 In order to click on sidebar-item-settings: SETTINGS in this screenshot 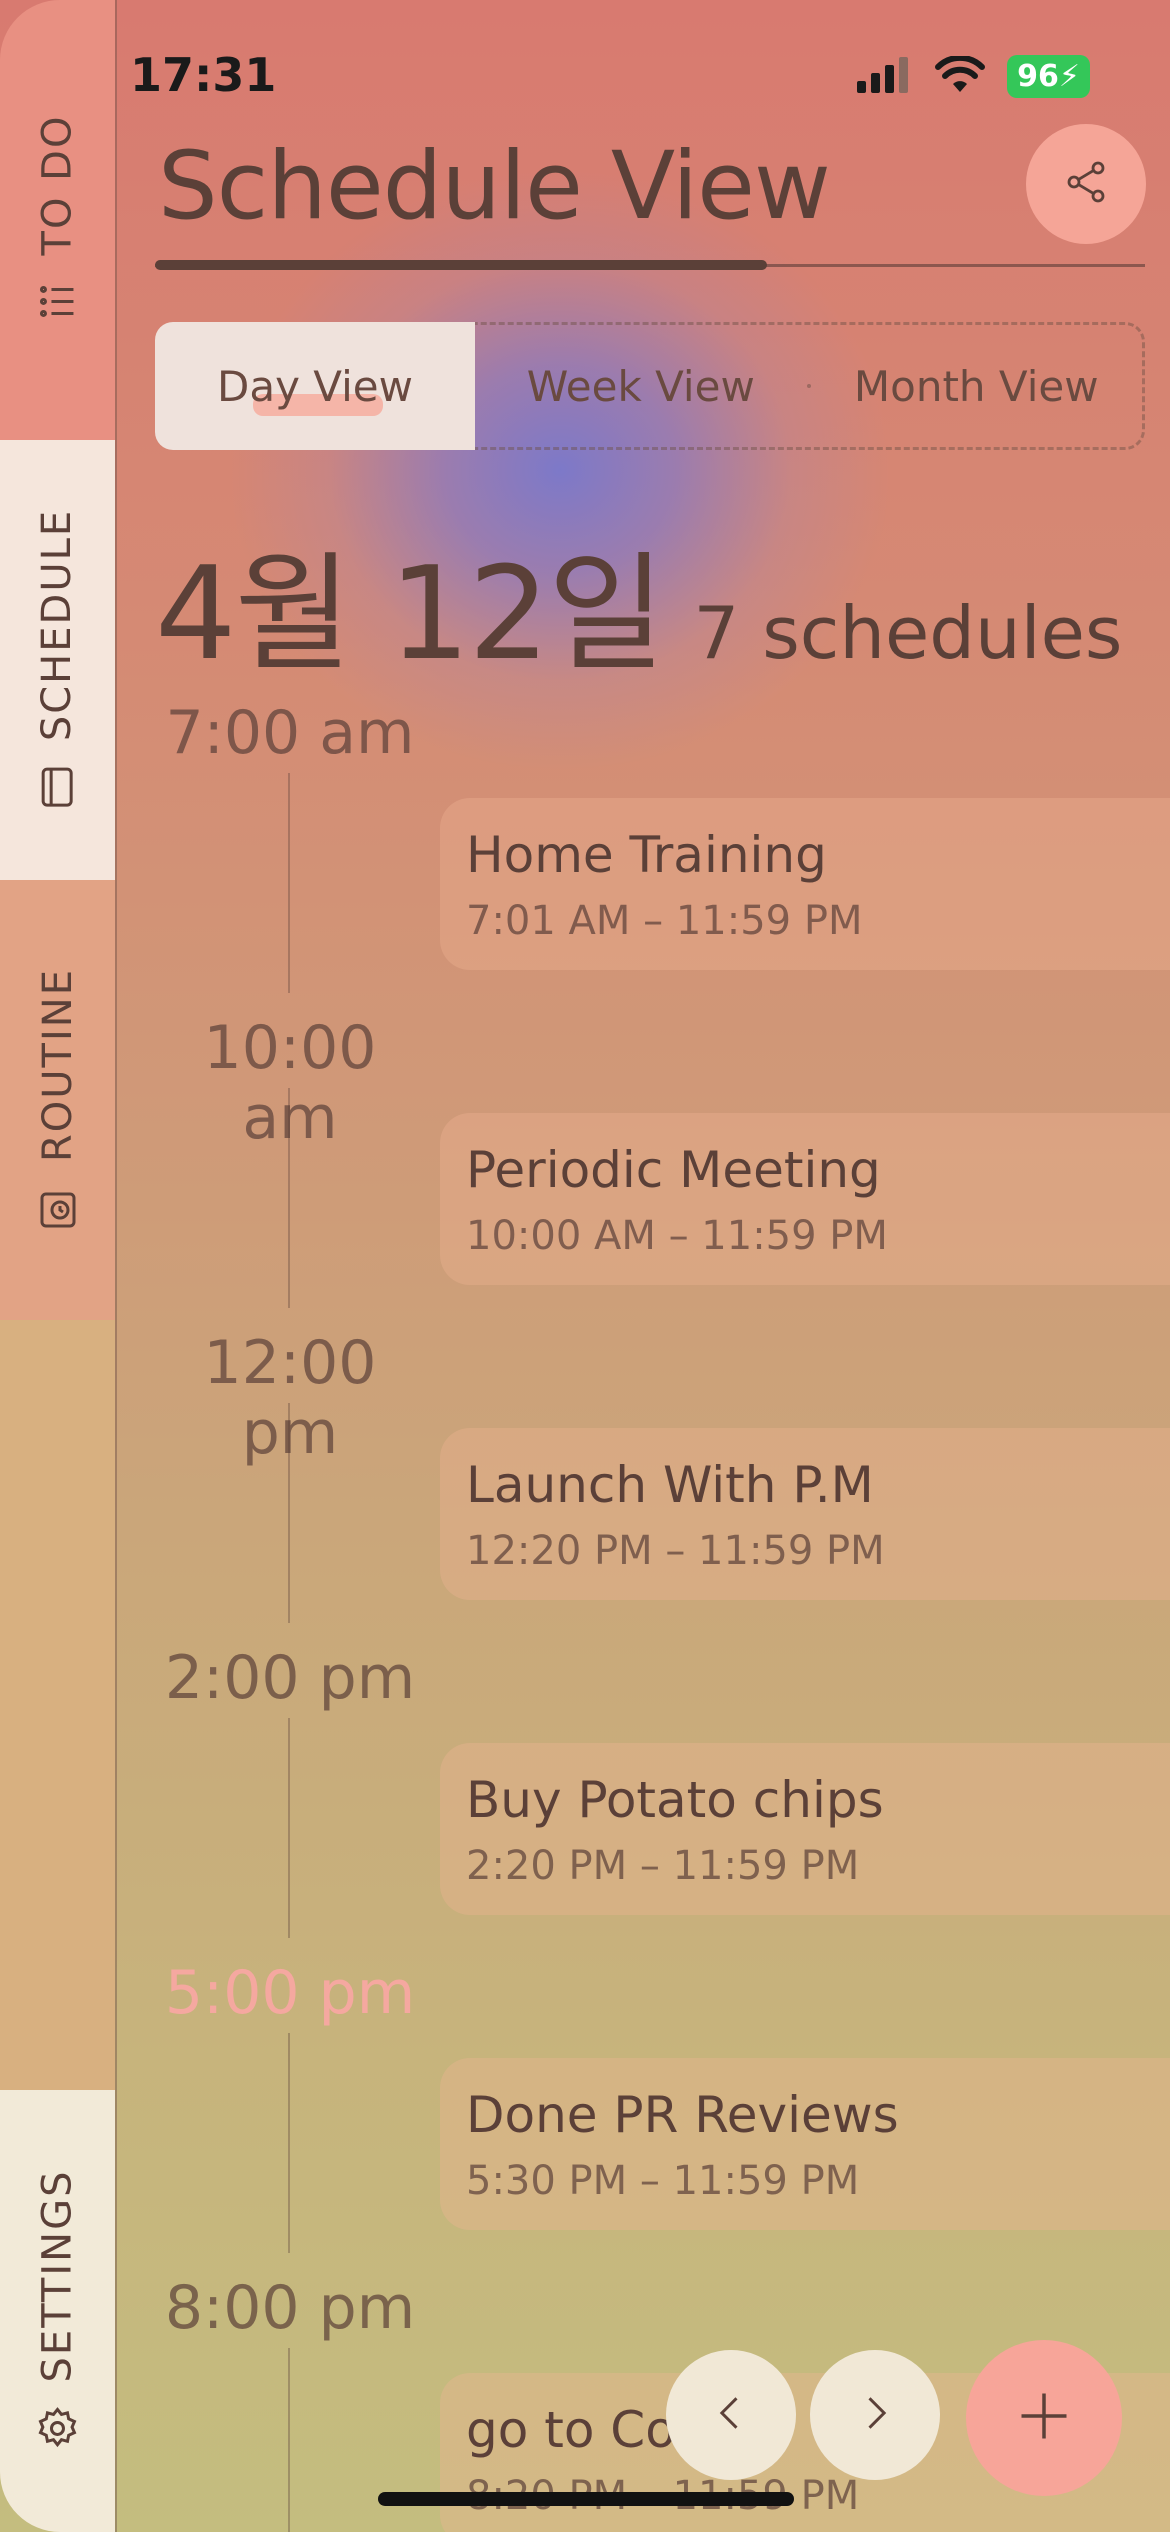, I will do `click(57, 2311)`.